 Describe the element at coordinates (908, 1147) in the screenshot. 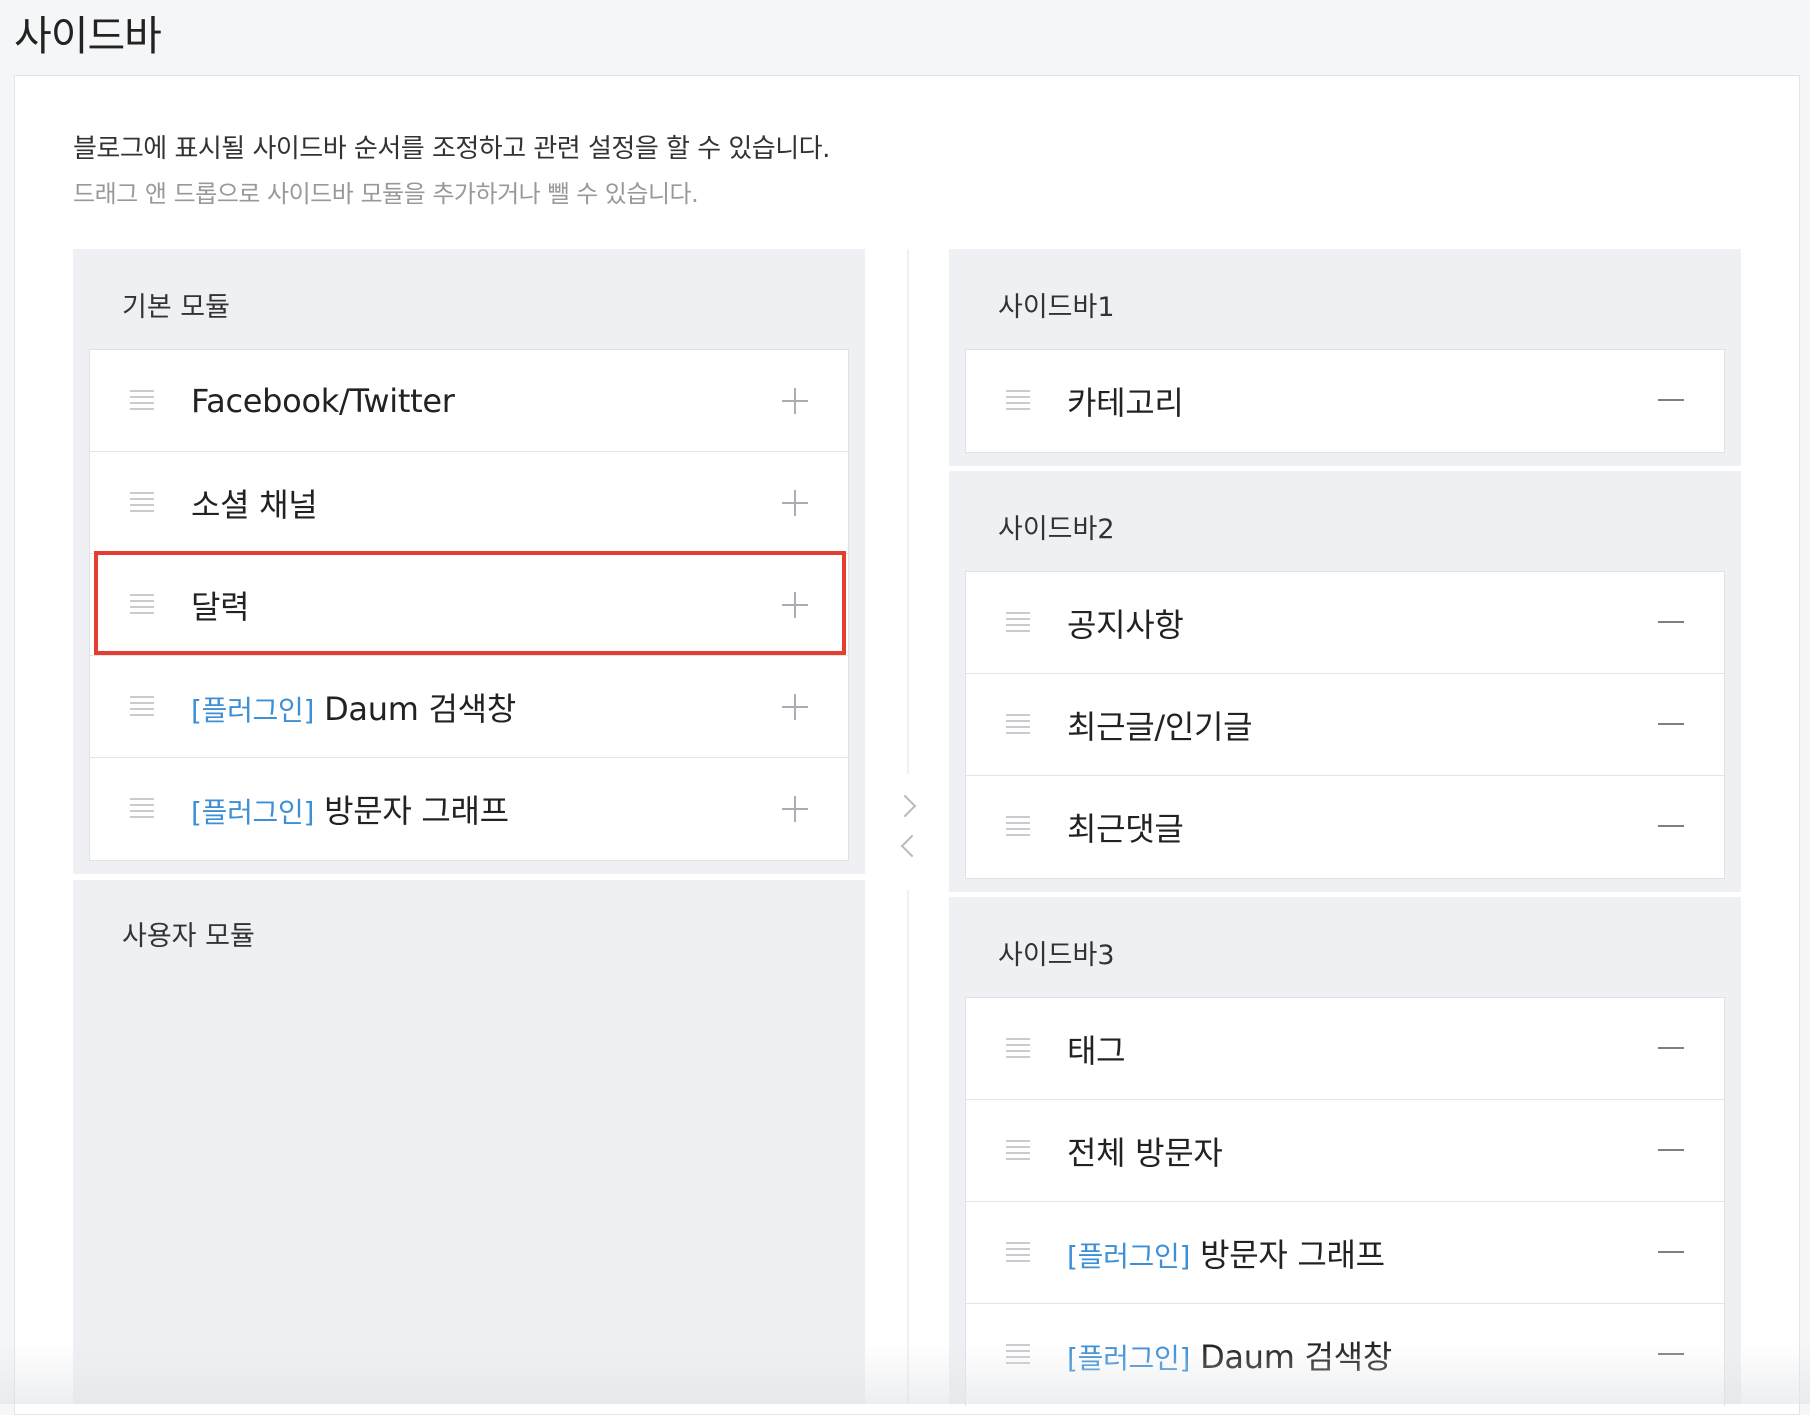

I see `column-divider-bottom` at that location.